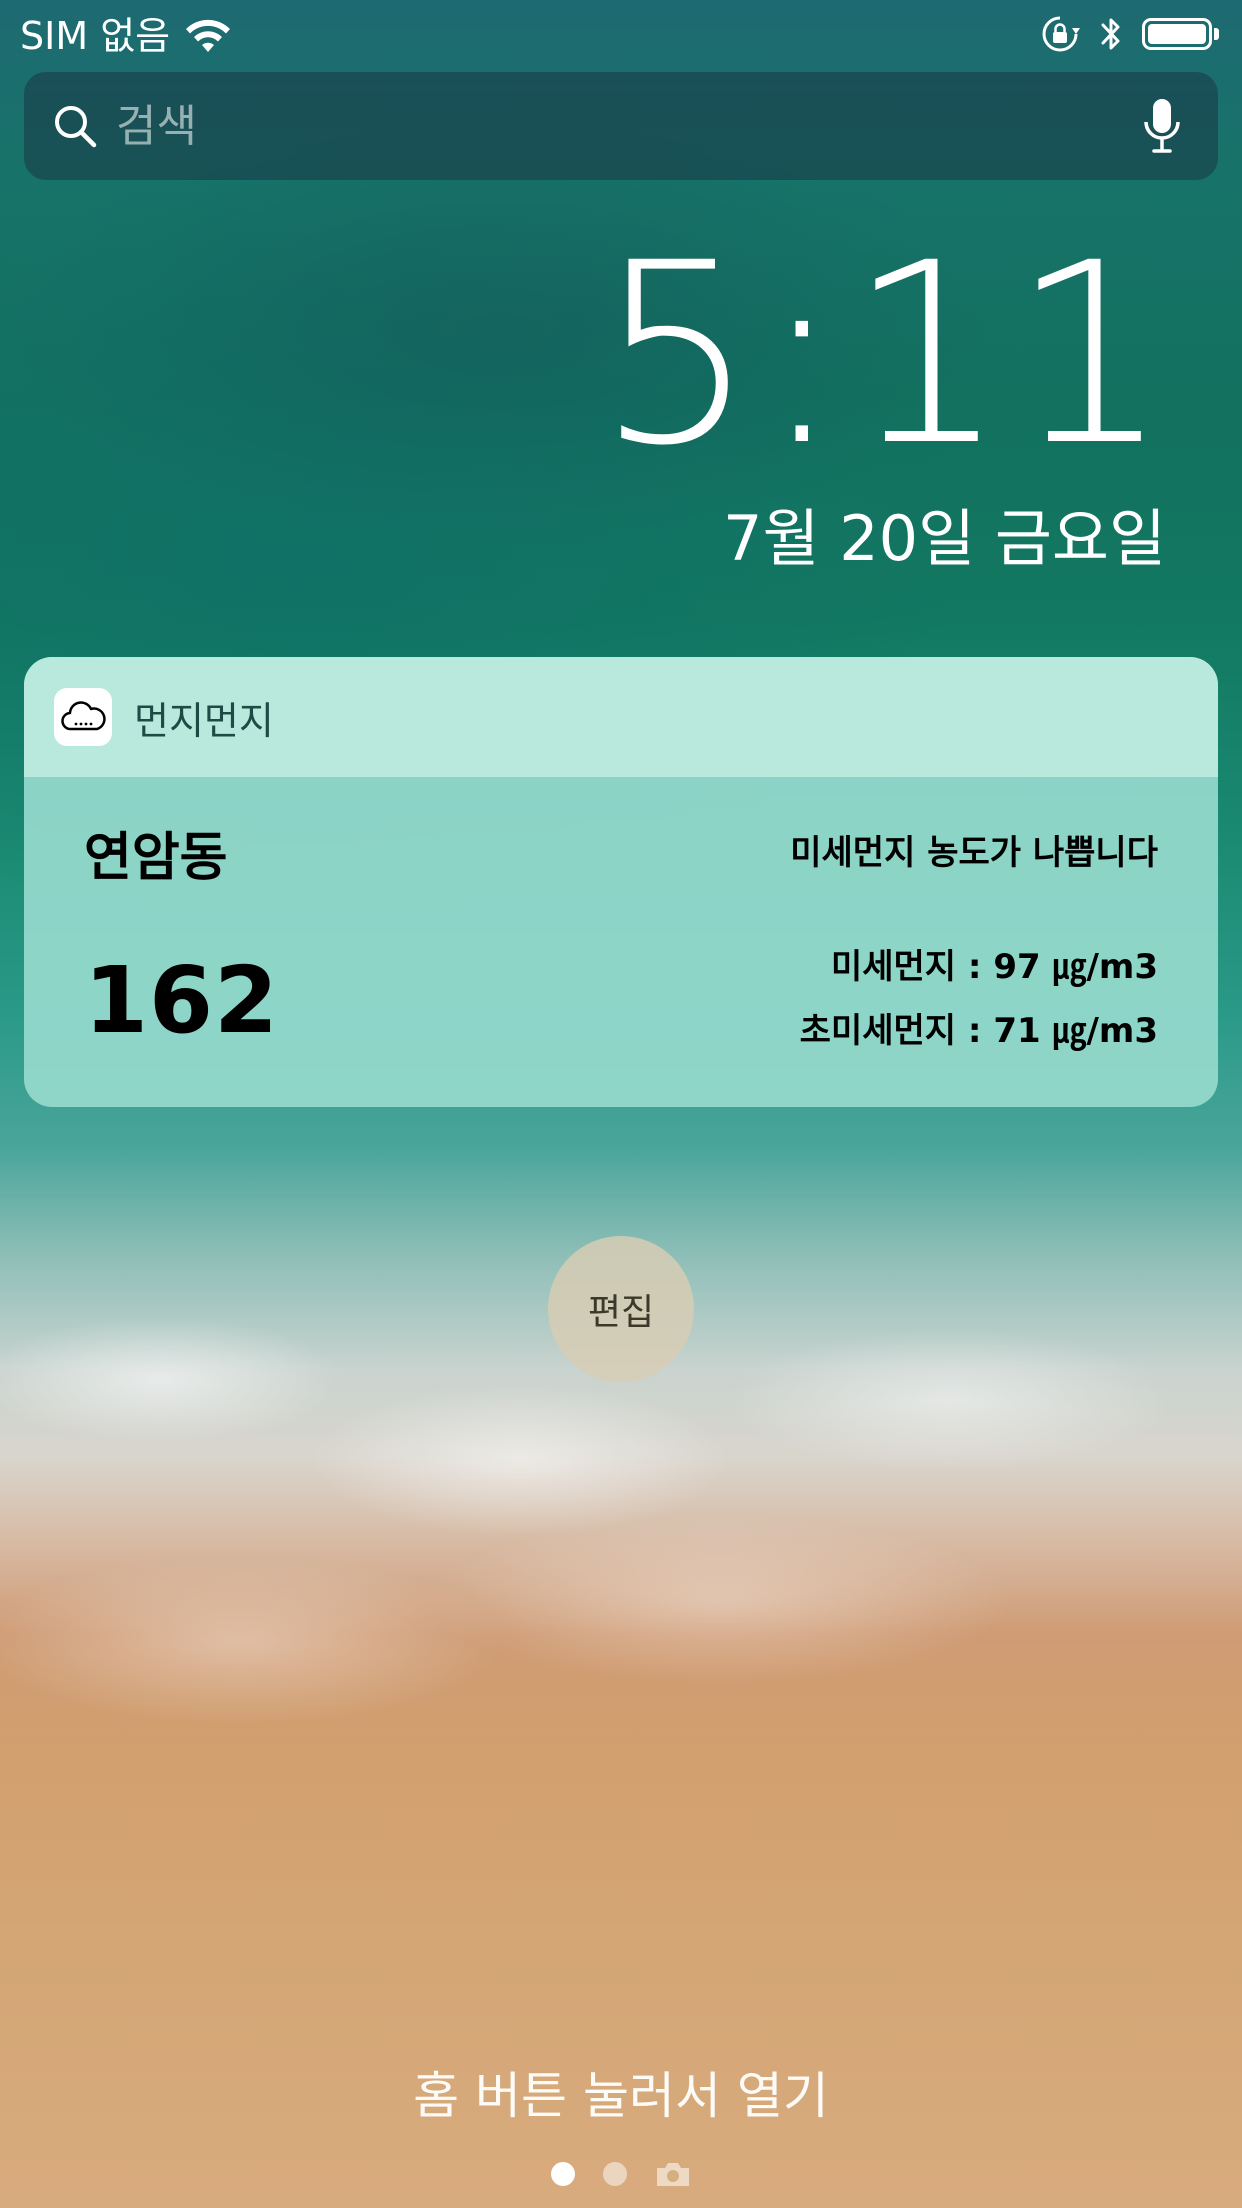 This screenshot has height=2208, width=1242. I want to click on carrier-group: SIM 없음, so click(126, 36).